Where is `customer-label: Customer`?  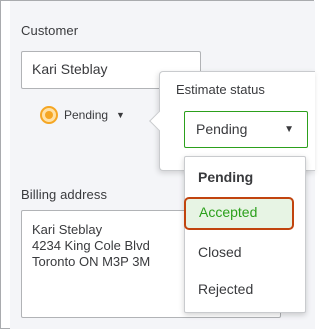 customer-label: Customer is located at coordinates (50, 30).